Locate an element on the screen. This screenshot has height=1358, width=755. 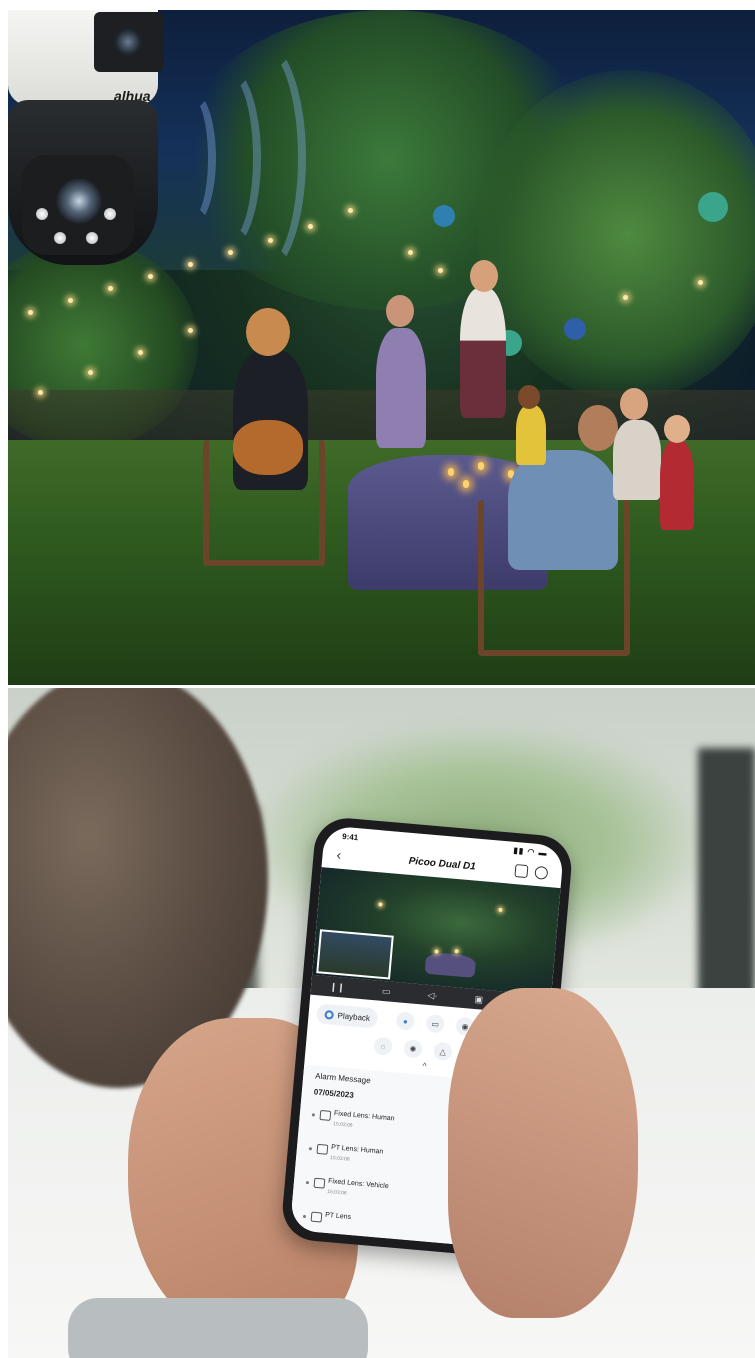
ptz-lens-icon is located at coordinates (79, 201).